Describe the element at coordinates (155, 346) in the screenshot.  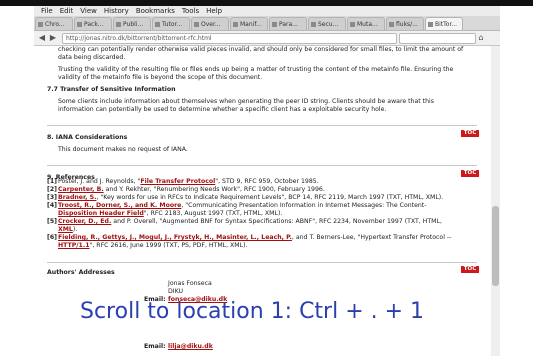
I see `email-label: Email:` at that location.